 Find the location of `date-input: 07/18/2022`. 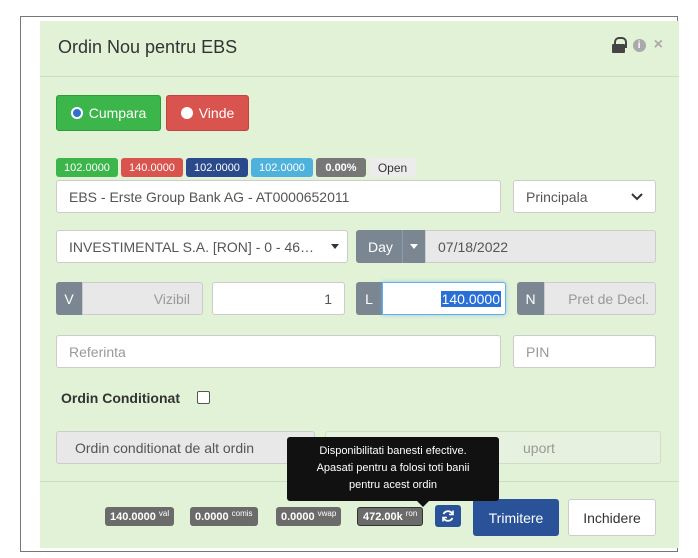

date-input: 07/18/2022 is located at coordinates (540, 246).